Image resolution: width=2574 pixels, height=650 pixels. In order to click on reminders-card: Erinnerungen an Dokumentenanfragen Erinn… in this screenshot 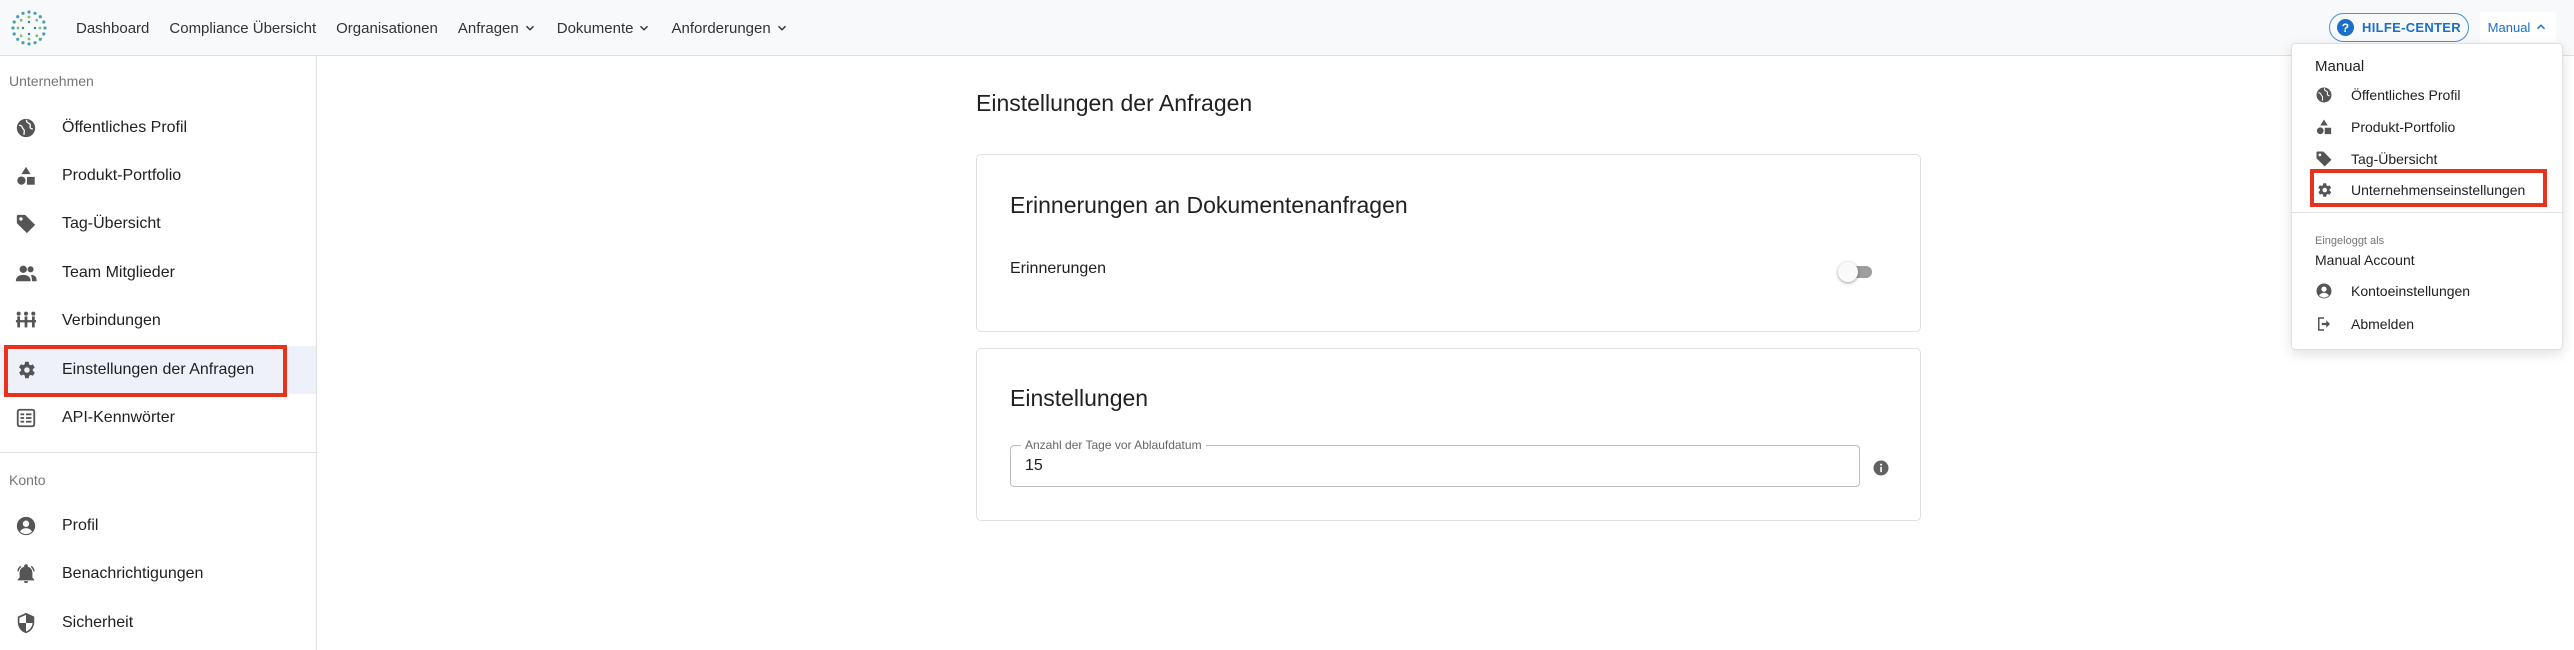, I will do `click(1448, 243)`.